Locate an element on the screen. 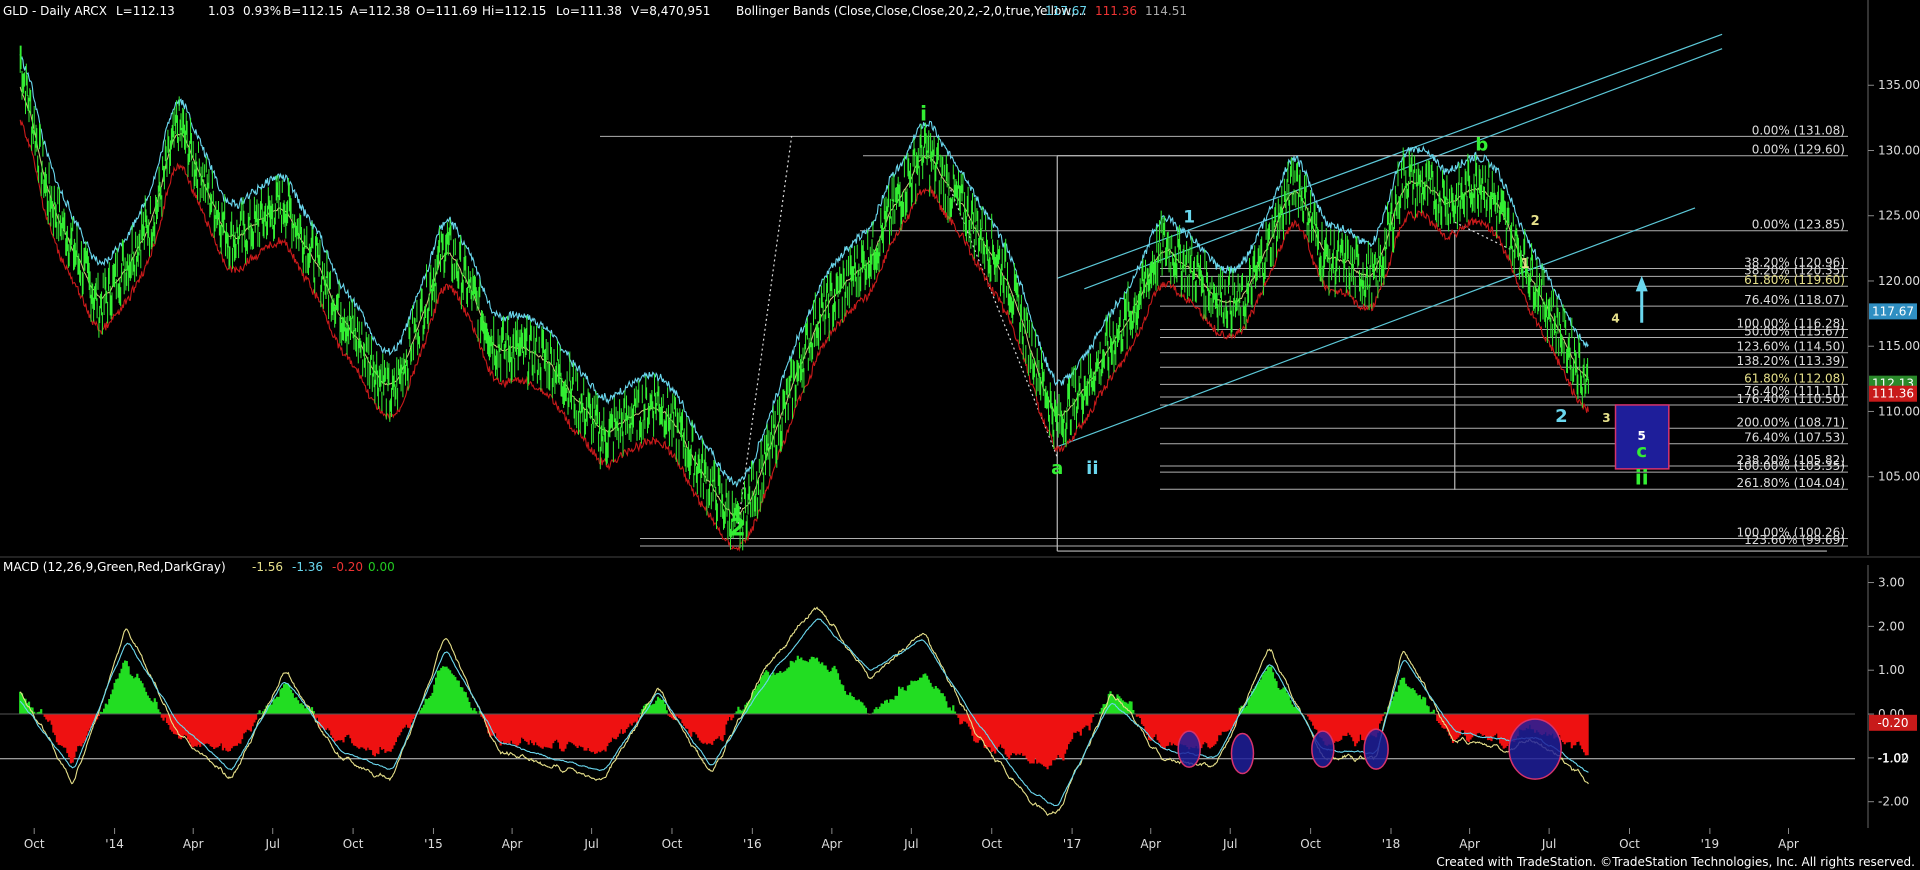  wave-label: 4 is located at coordinates (1615, 319).